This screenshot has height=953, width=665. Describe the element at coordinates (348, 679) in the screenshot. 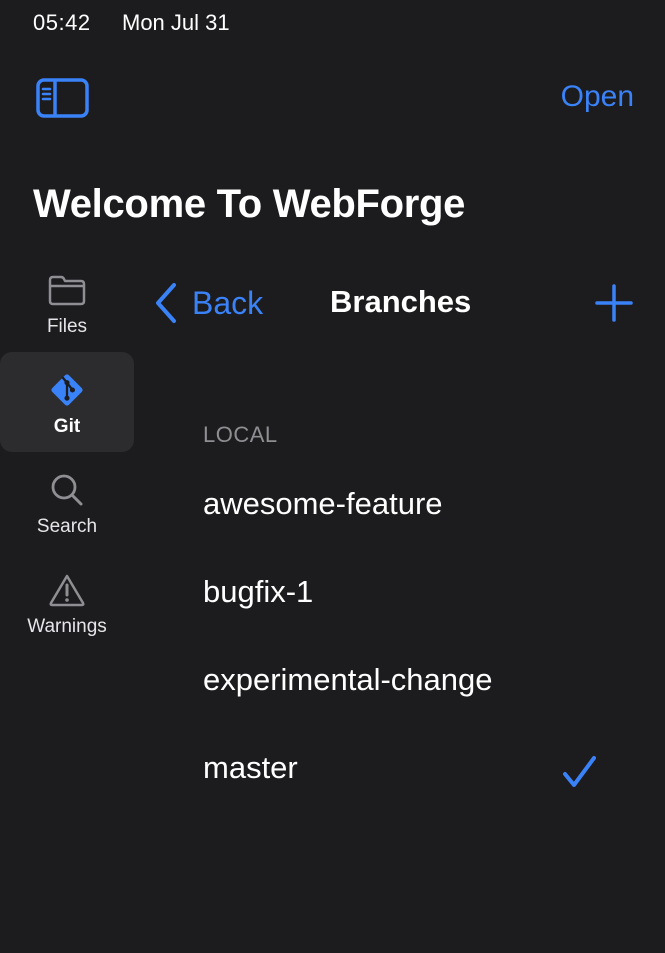

I see `branch-name: experimental-change` at that location.